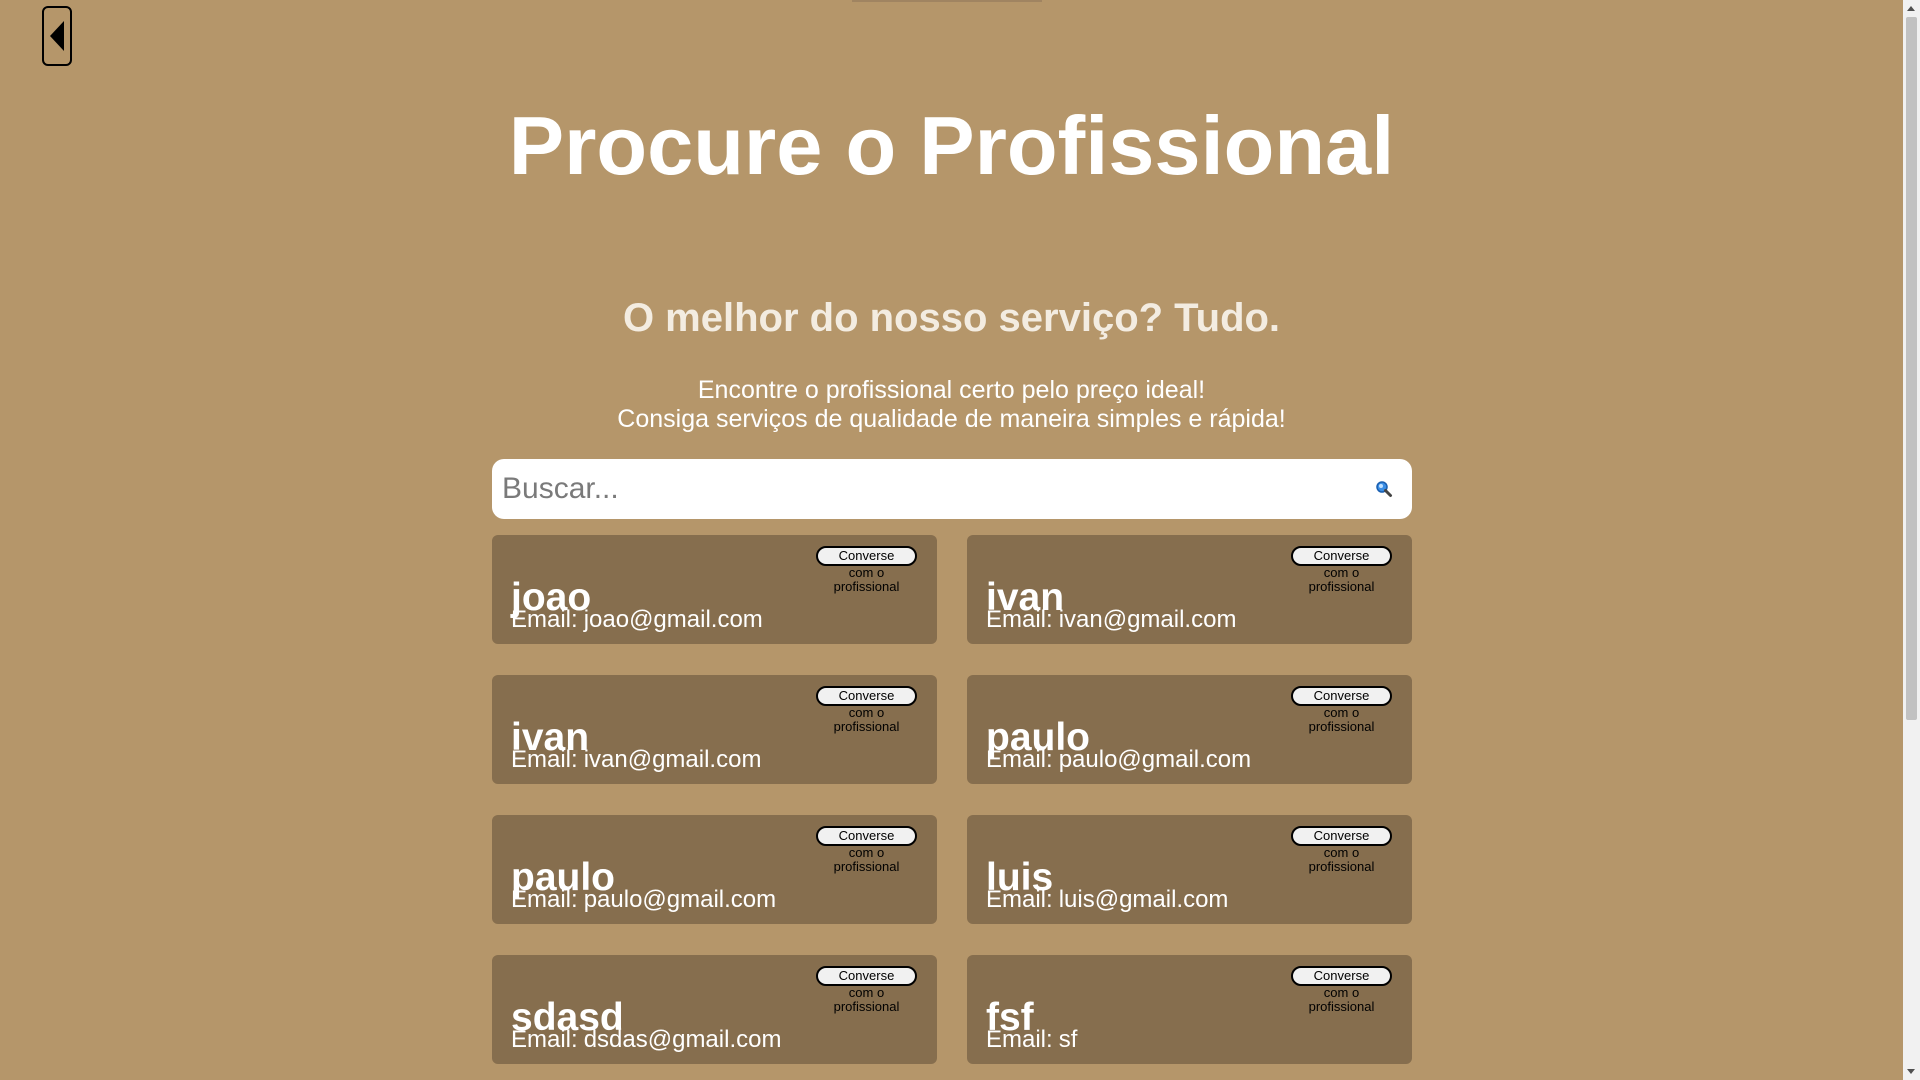 This screenshot has height=1080, width=1920. I want to click on top-divider, so click(947, 1).